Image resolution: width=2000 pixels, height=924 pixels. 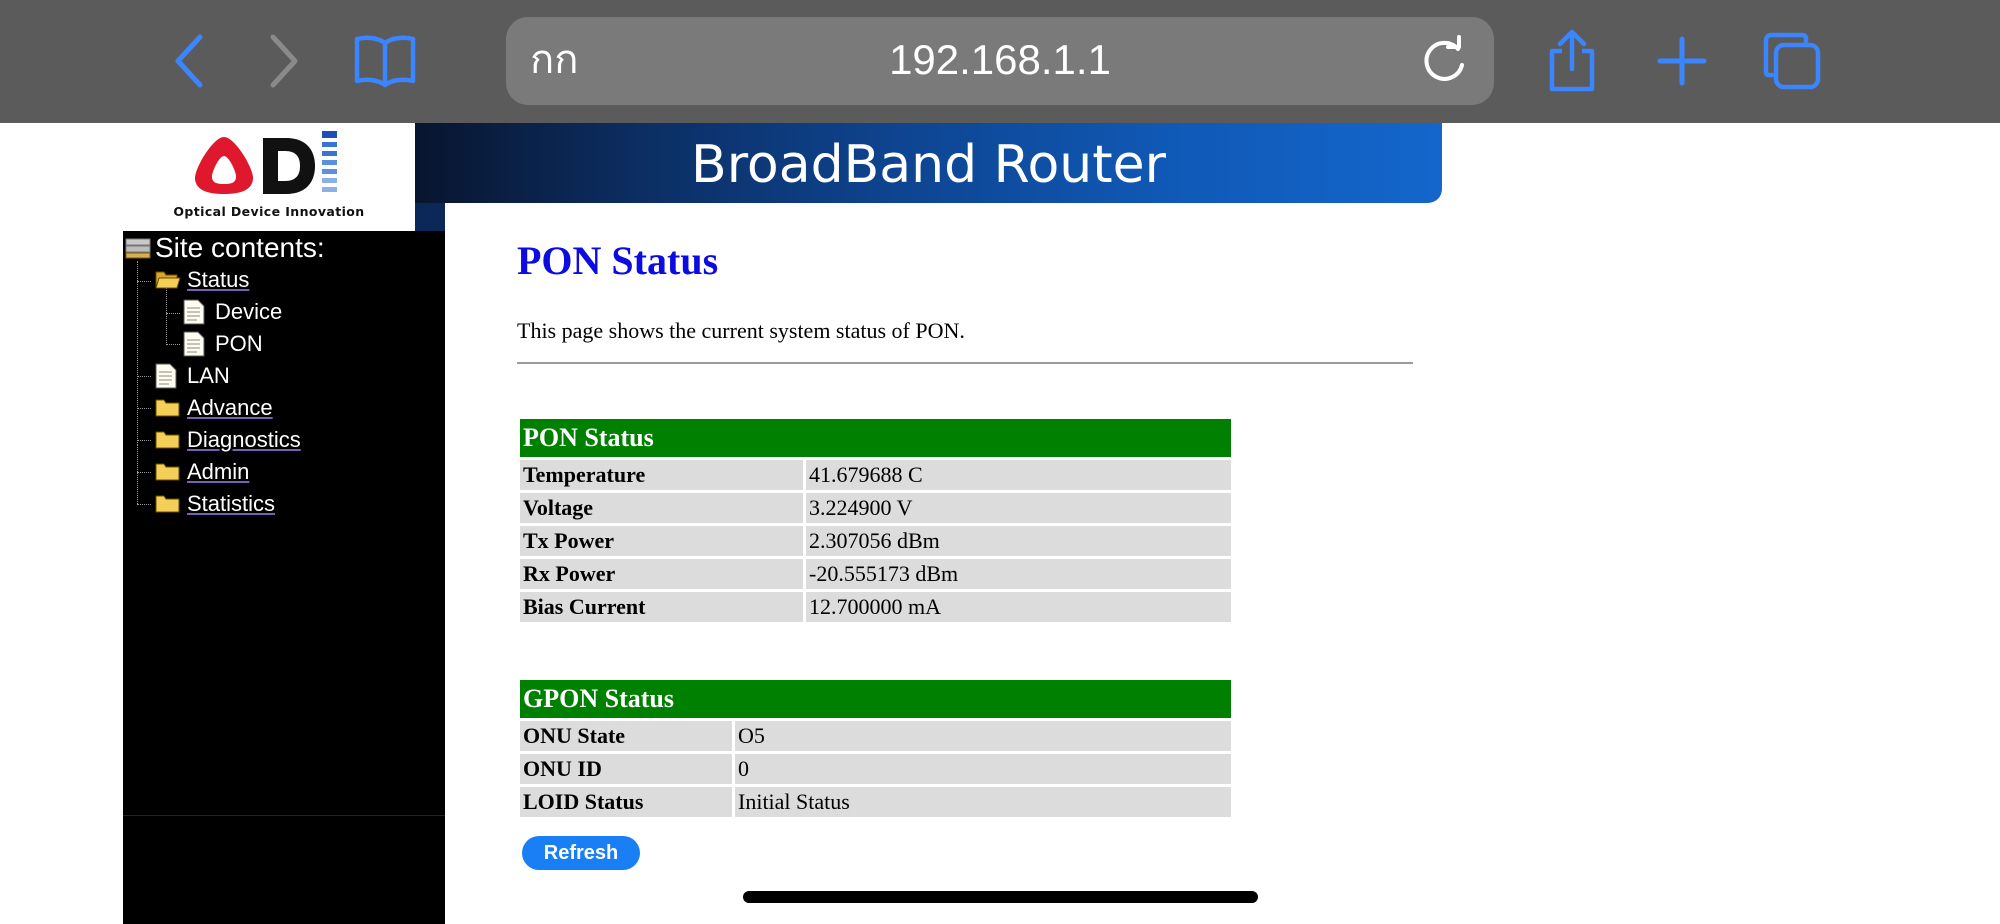 What do you see at coordinates (208, 376) in the screenshot?
I see `sidebar-item-label: LAN` at bounding box center [208, 376].